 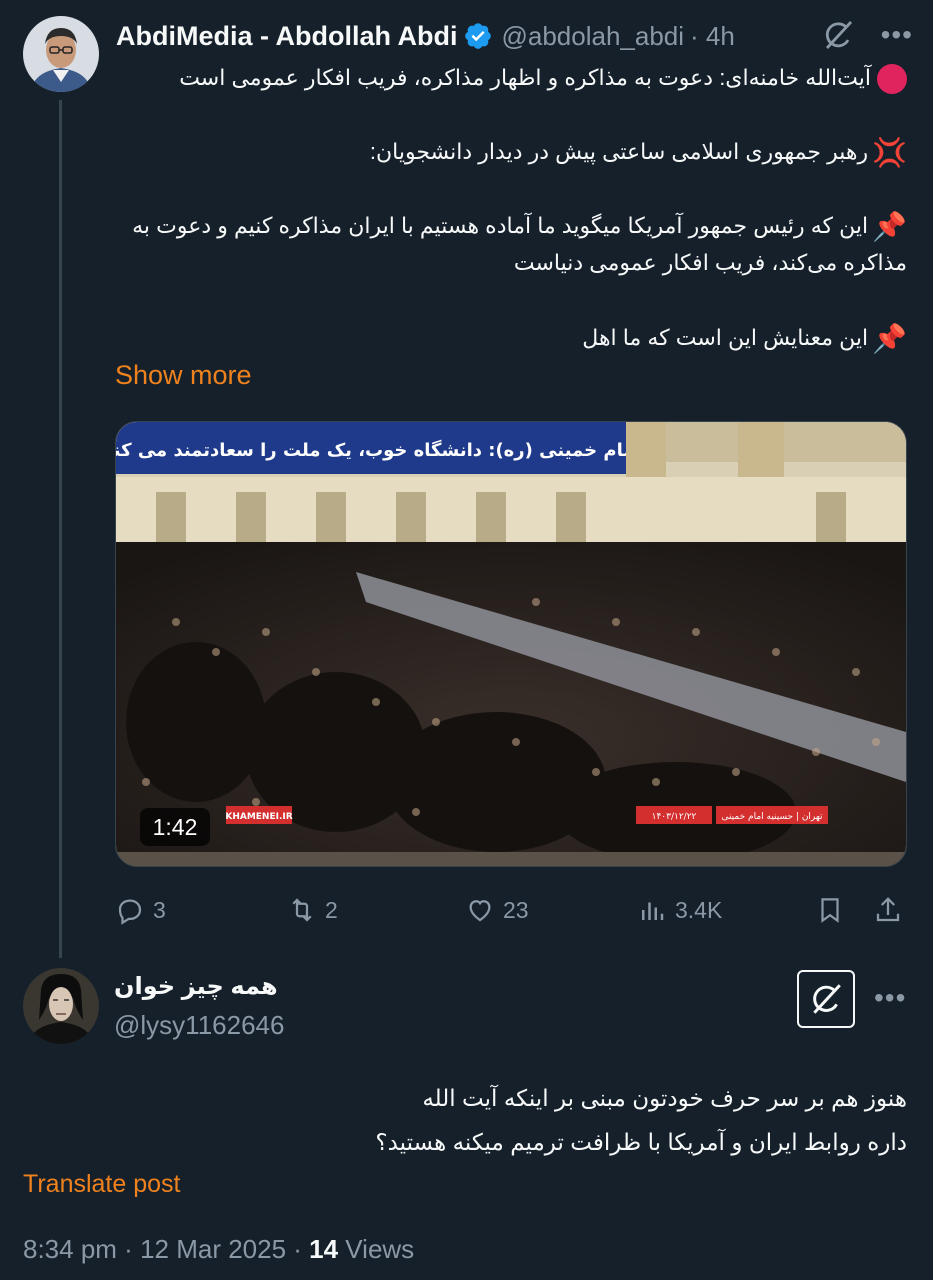 What do you see at coordinates (70, 1249) in the screenshot?
I see `post-time: 8:34 pm` at bounding box center [70, 1249].